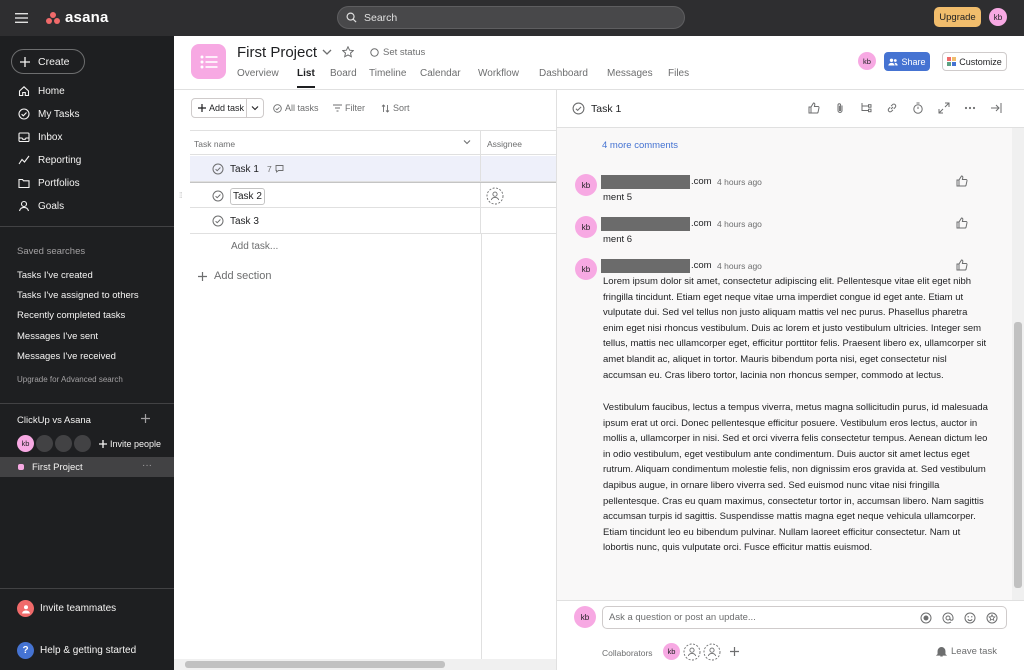 Image resolution: width=1024 pixels, height=670 pixels. What do you see at coordinates (918, 108) in the screenshot?
I see `timer-icon` at bounding box center [918, 108].